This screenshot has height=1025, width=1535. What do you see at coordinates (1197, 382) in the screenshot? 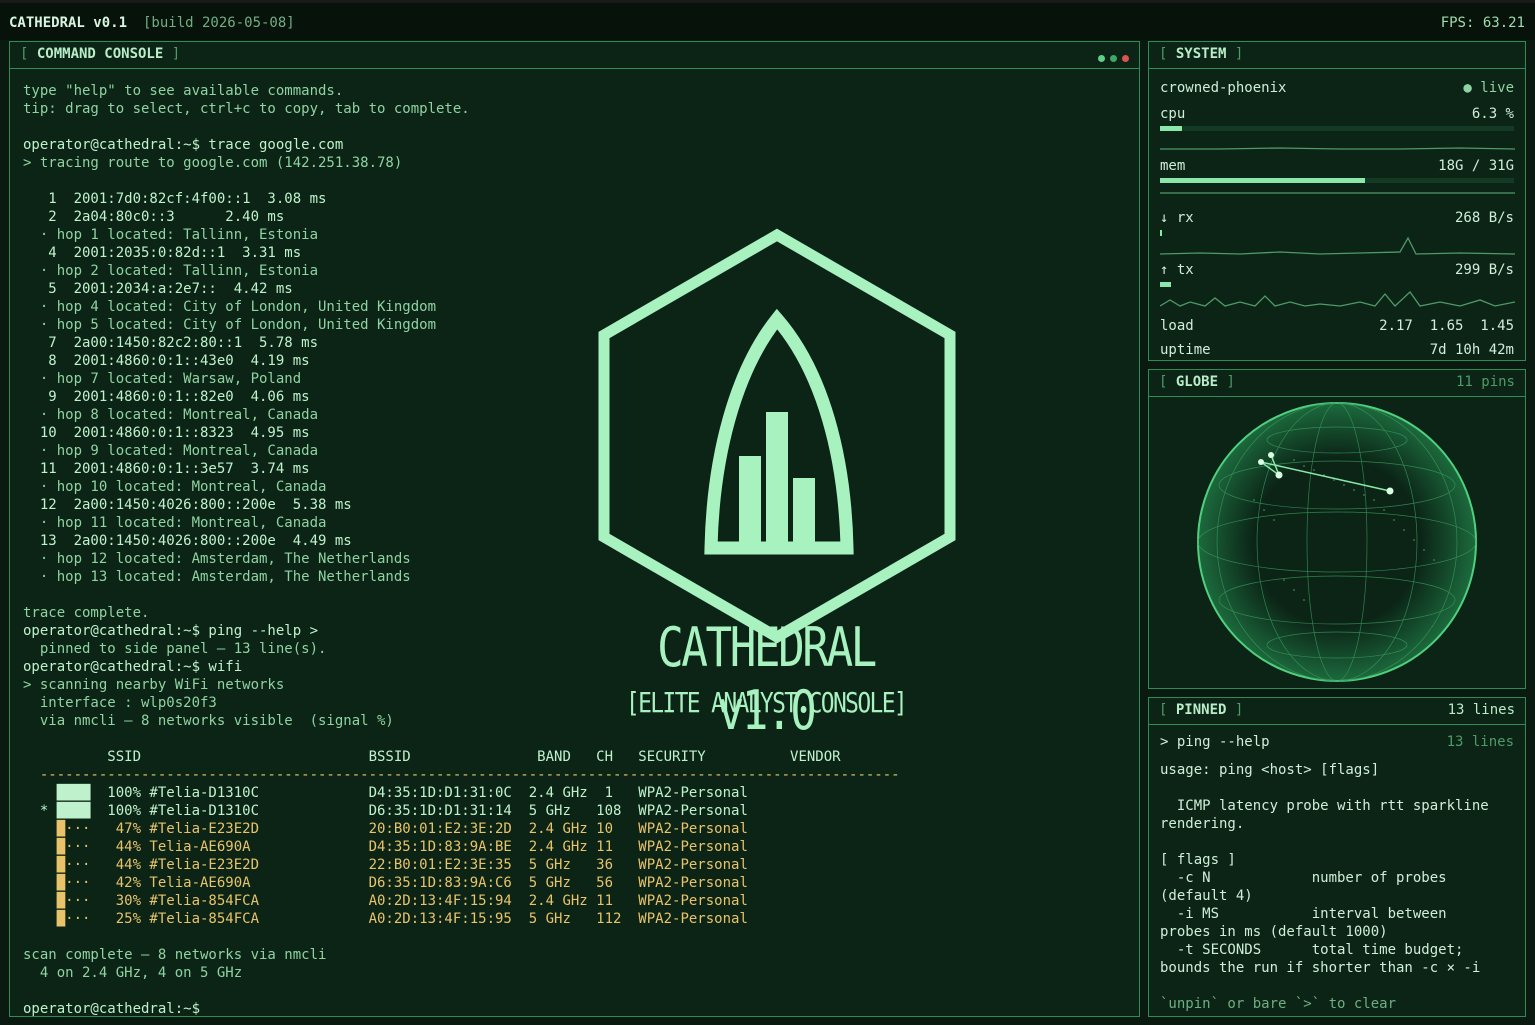
I see `globe-title: [ GLOBE ]` at bounding box center [1197, 382].